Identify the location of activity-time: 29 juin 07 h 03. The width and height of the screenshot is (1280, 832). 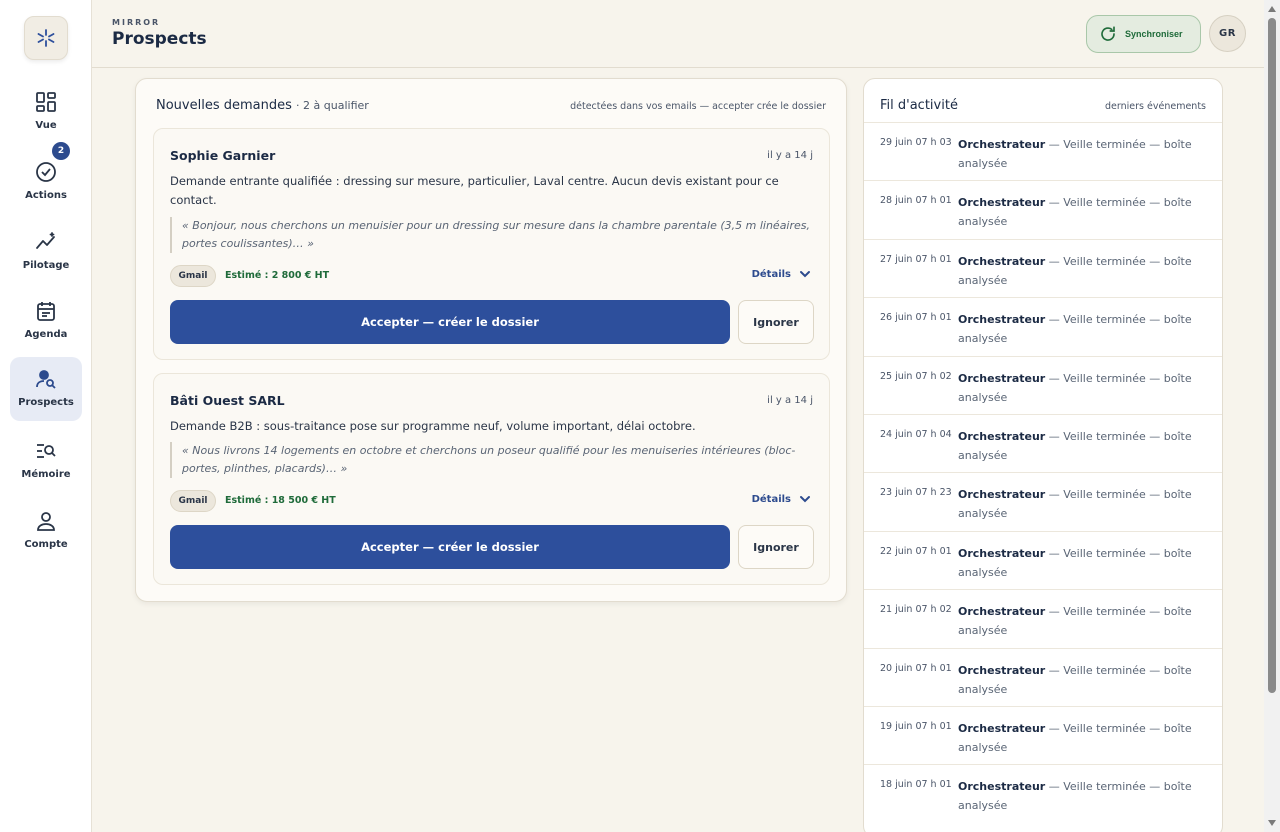
(916, 142).